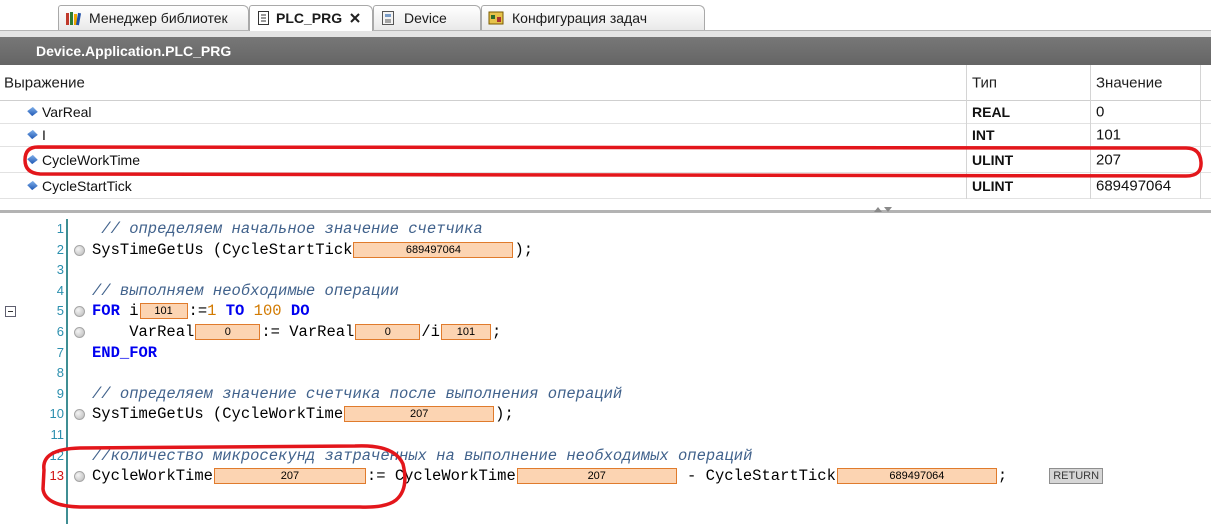  What do you see at coordinates (605, 51) in the screenshot?
I see `watch-title-bar: Device.Application.PLC_PRG` at bounding box center [605, 51].